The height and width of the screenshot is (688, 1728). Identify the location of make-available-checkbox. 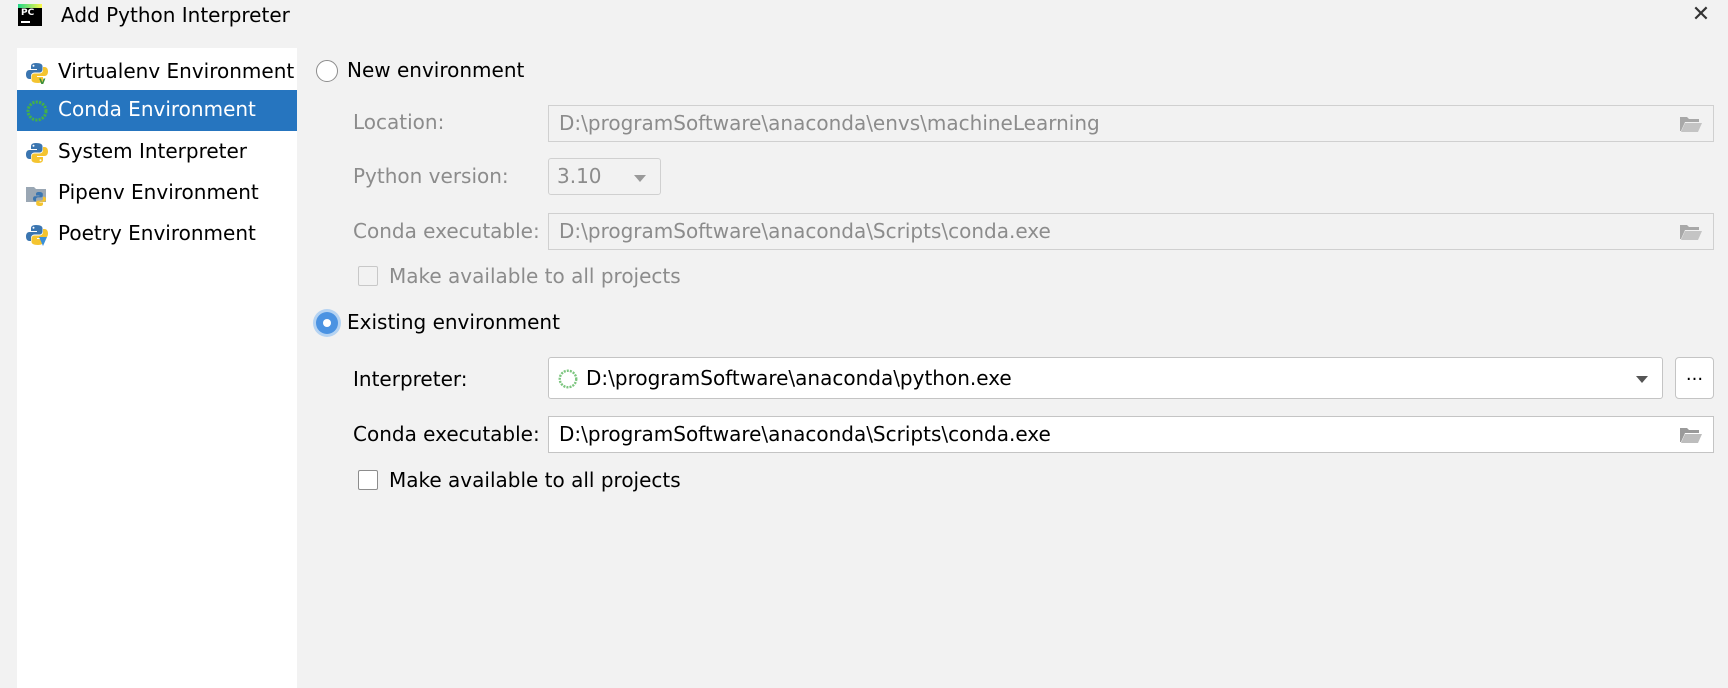
(368, 480).